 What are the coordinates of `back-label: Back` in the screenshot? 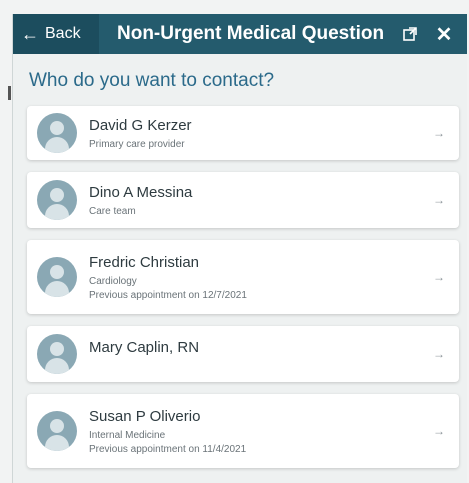 It's located at (63, 33).